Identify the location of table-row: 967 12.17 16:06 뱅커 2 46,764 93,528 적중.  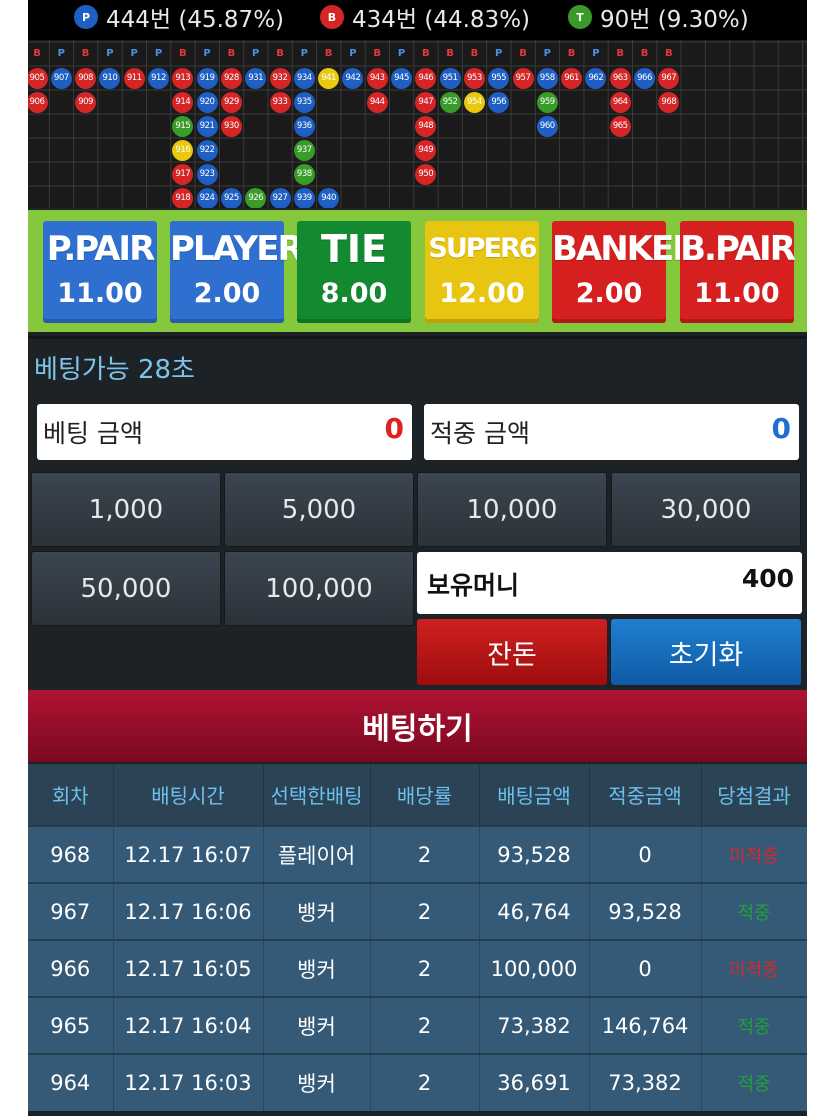
(417, 911).